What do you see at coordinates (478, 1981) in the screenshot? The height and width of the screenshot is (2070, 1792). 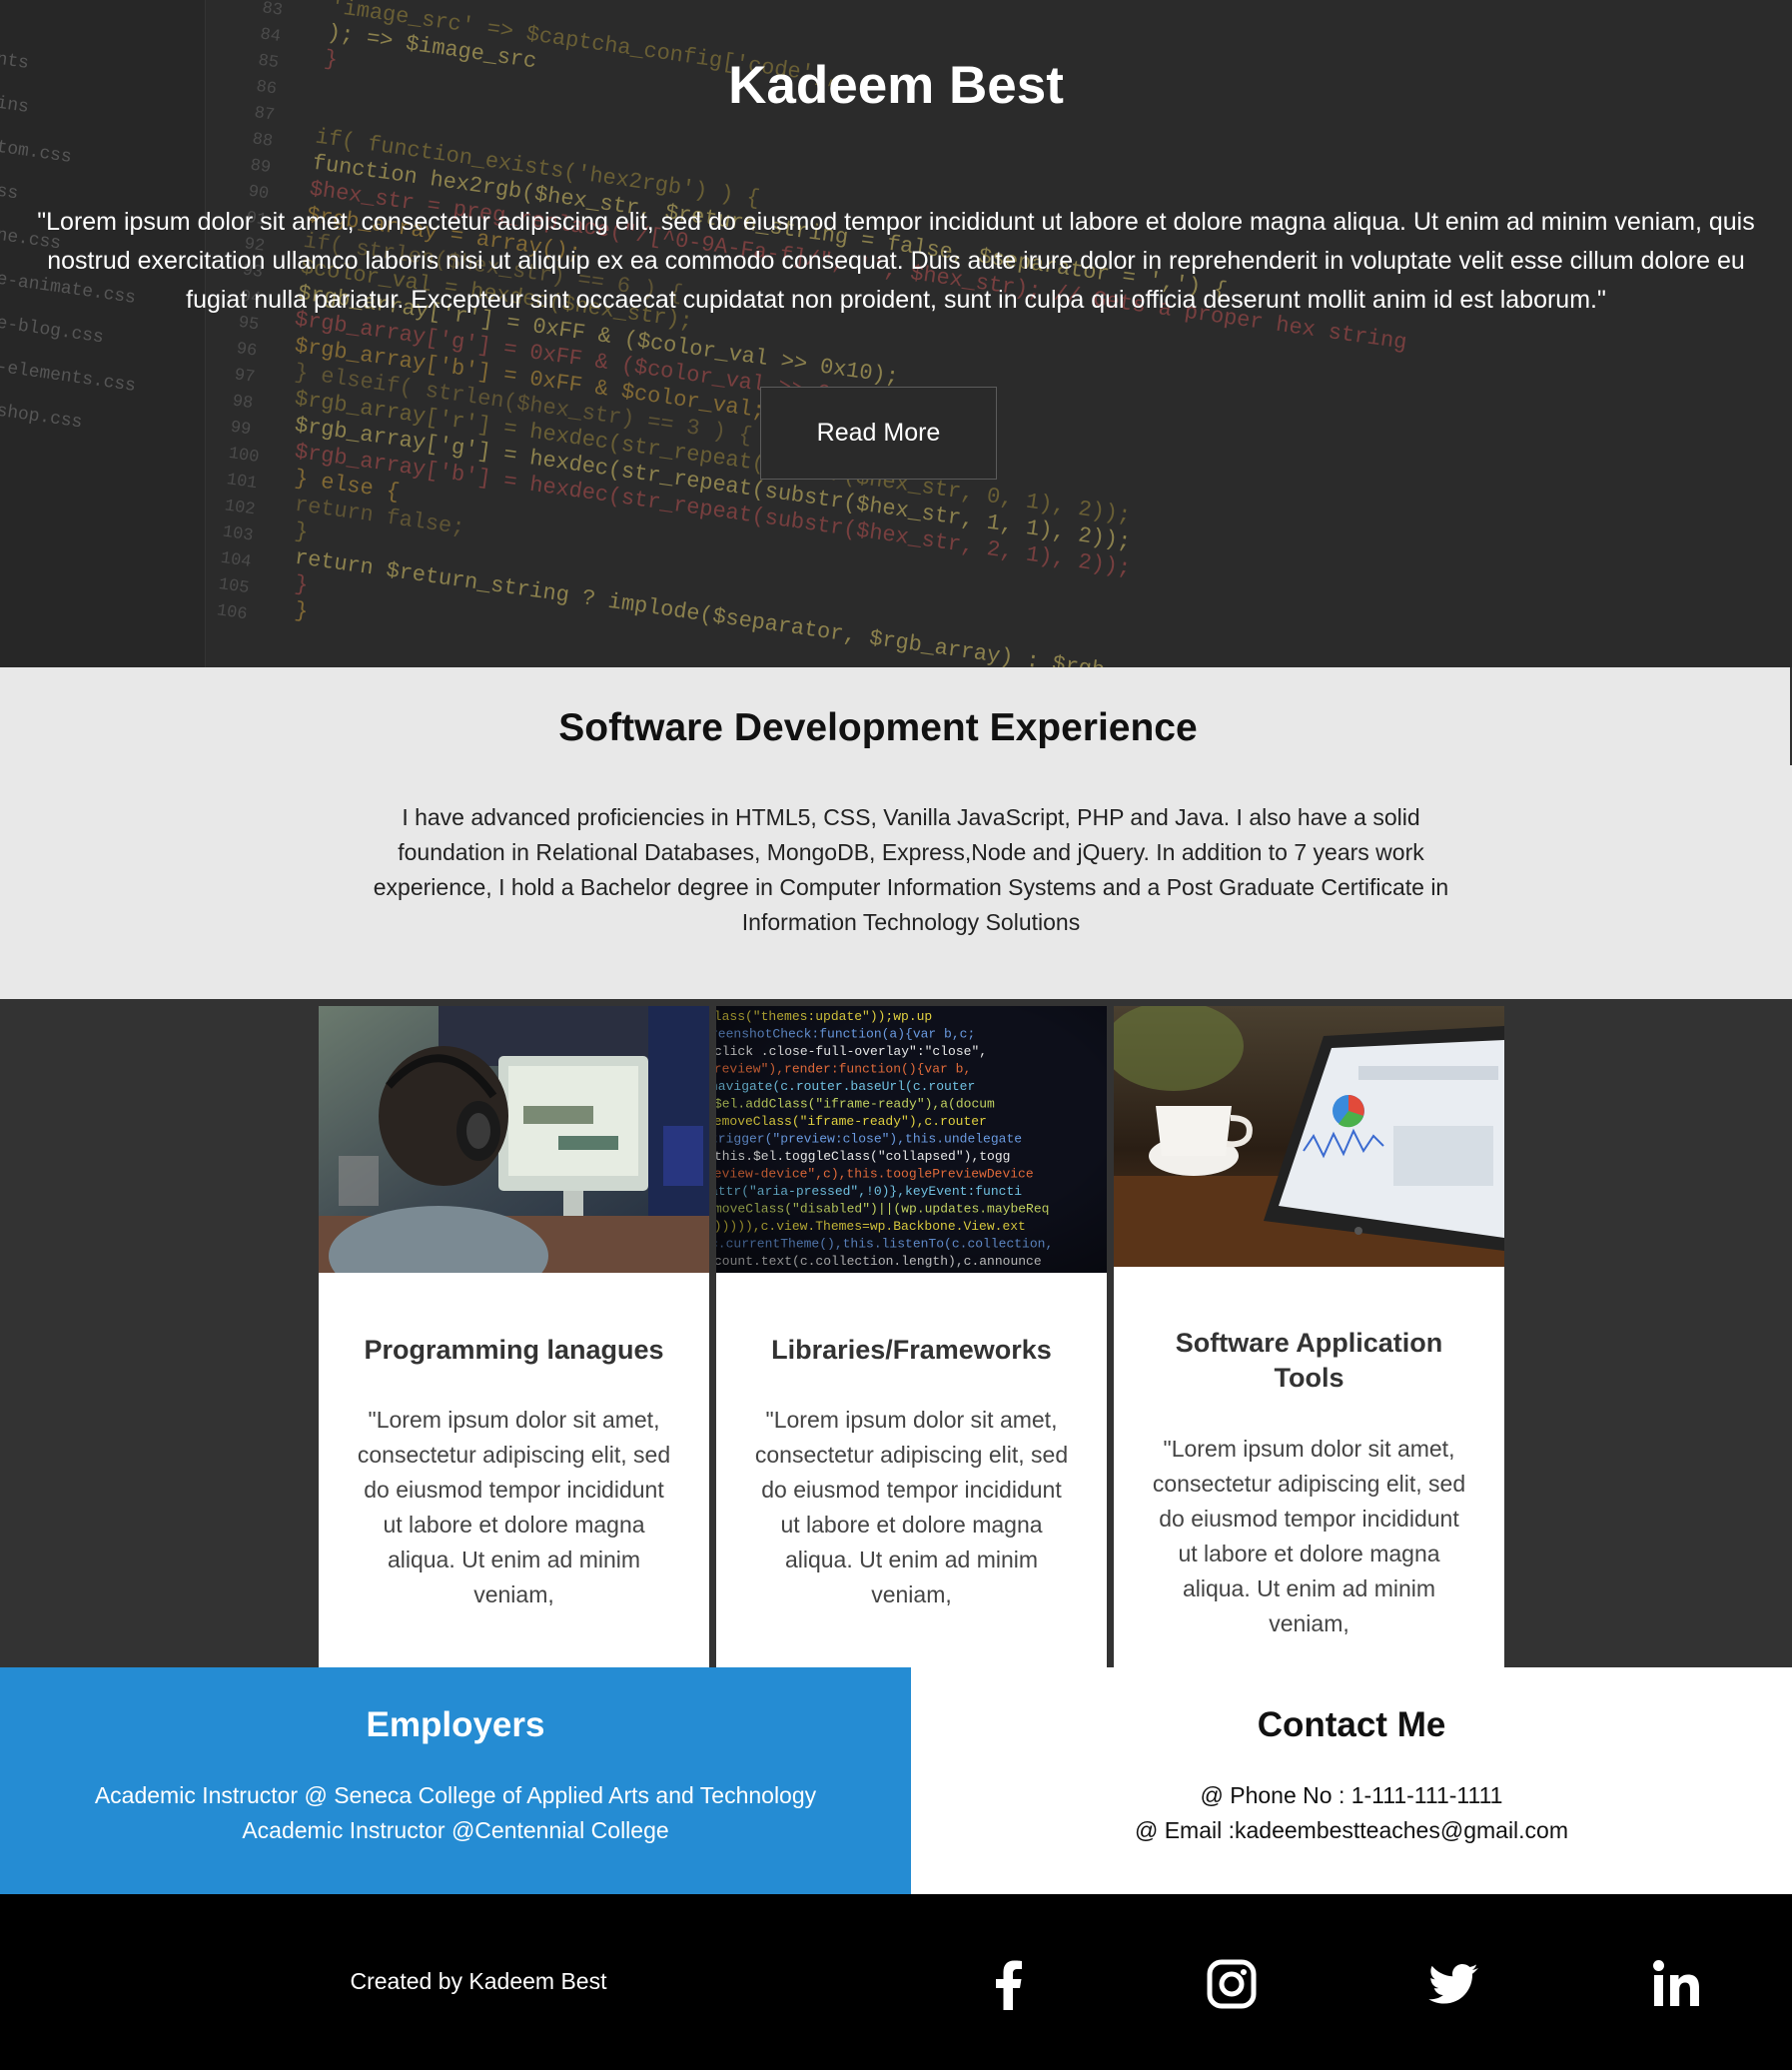 I see `footer-credit: Created by Kadeem Best` at bounding box center [478, 1981].